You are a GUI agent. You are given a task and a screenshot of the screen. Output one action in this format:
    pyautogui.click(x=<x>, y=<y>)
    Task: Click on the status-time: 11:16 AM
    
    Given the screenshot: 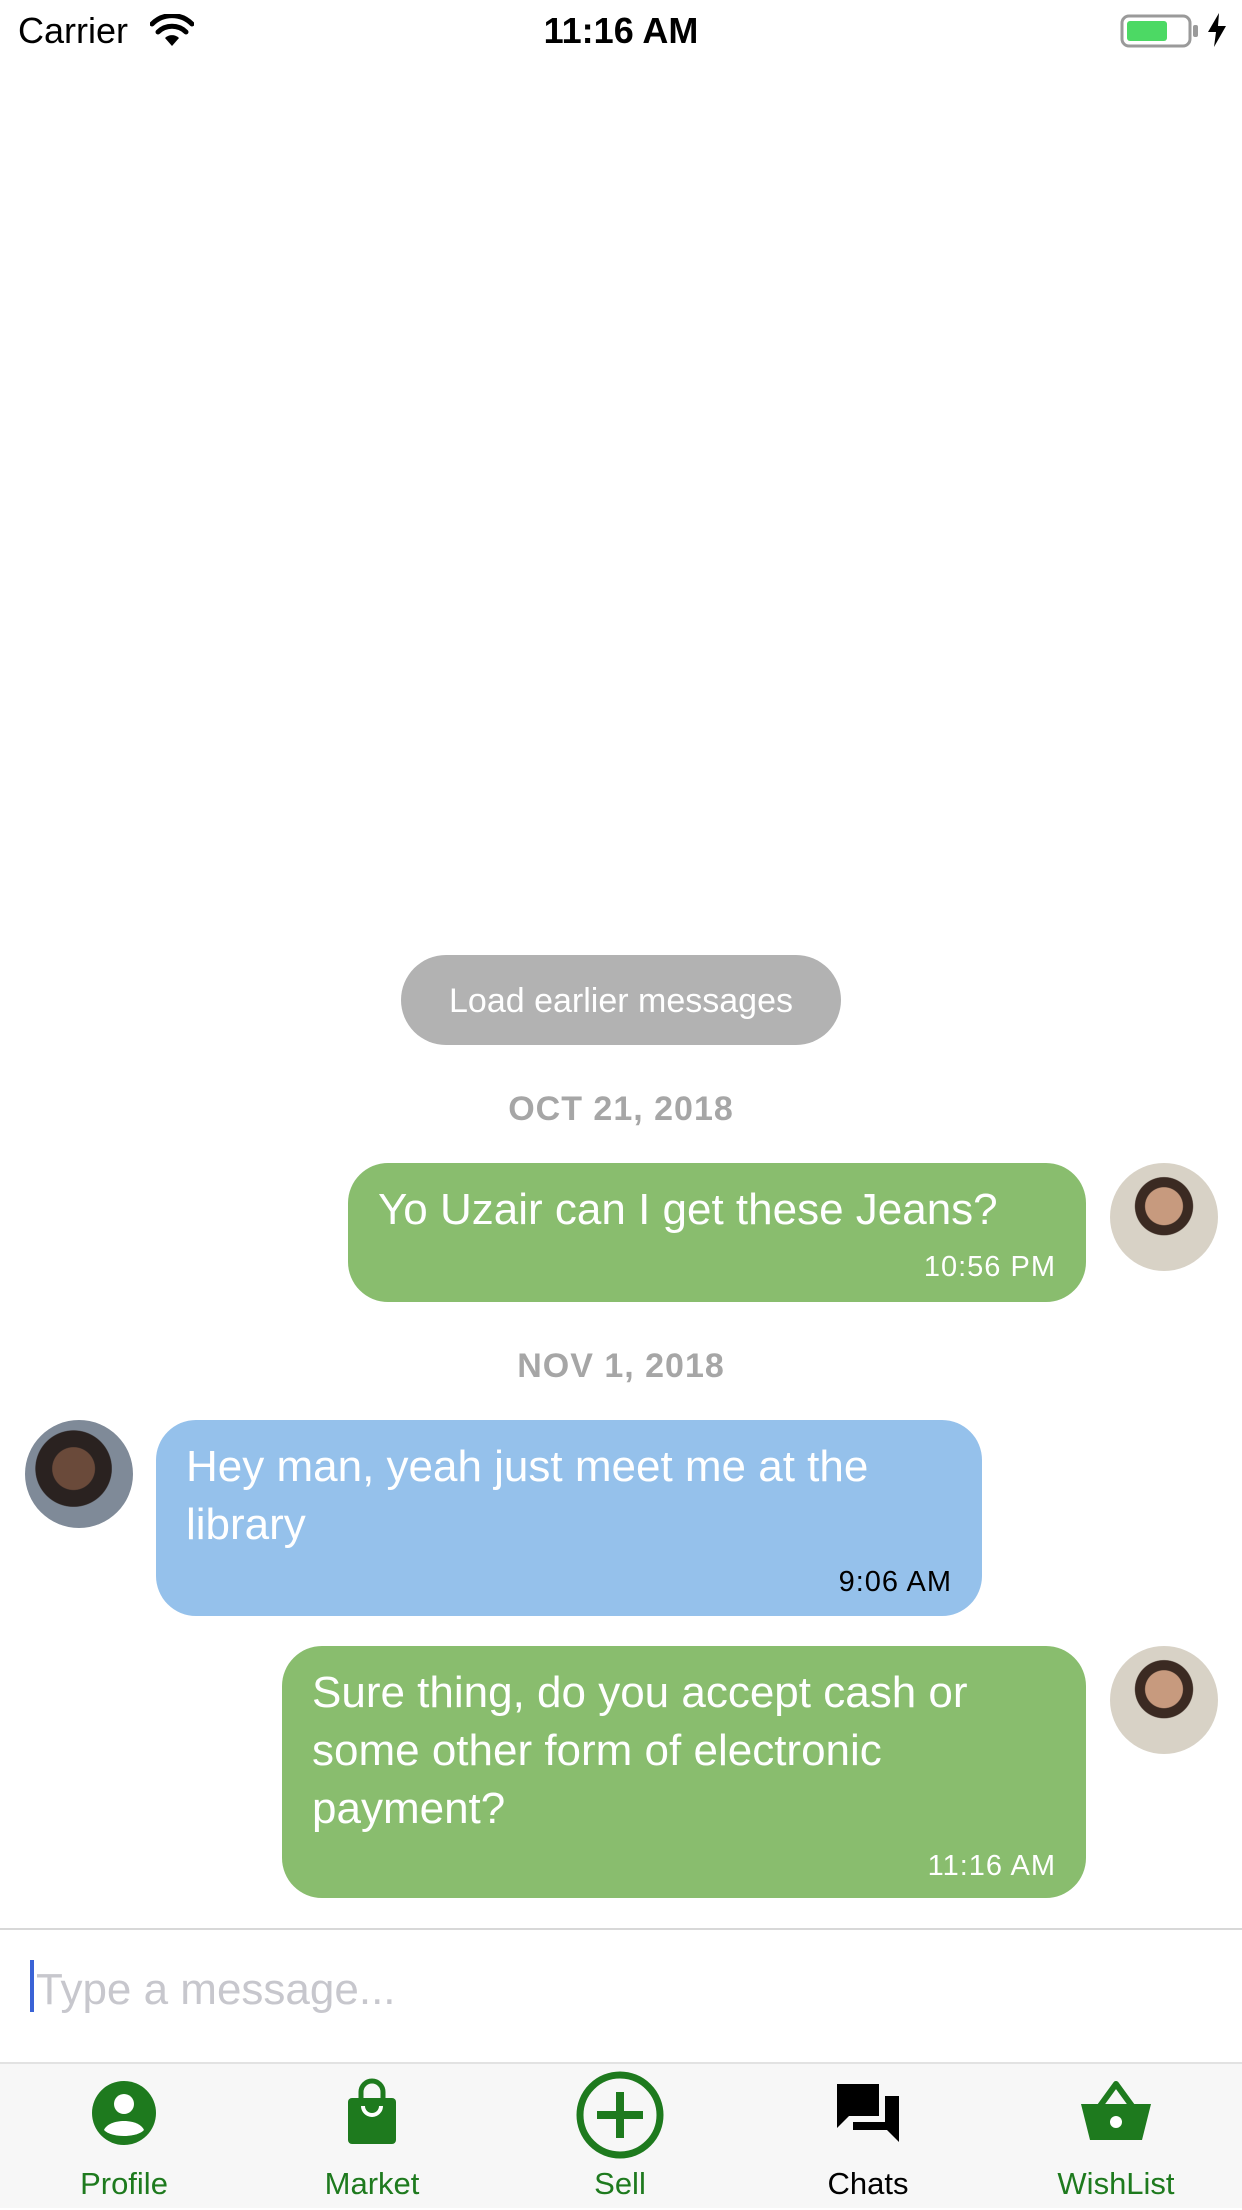 What is the action you would take?
    pyautogui.click(x=621, y=30)
    